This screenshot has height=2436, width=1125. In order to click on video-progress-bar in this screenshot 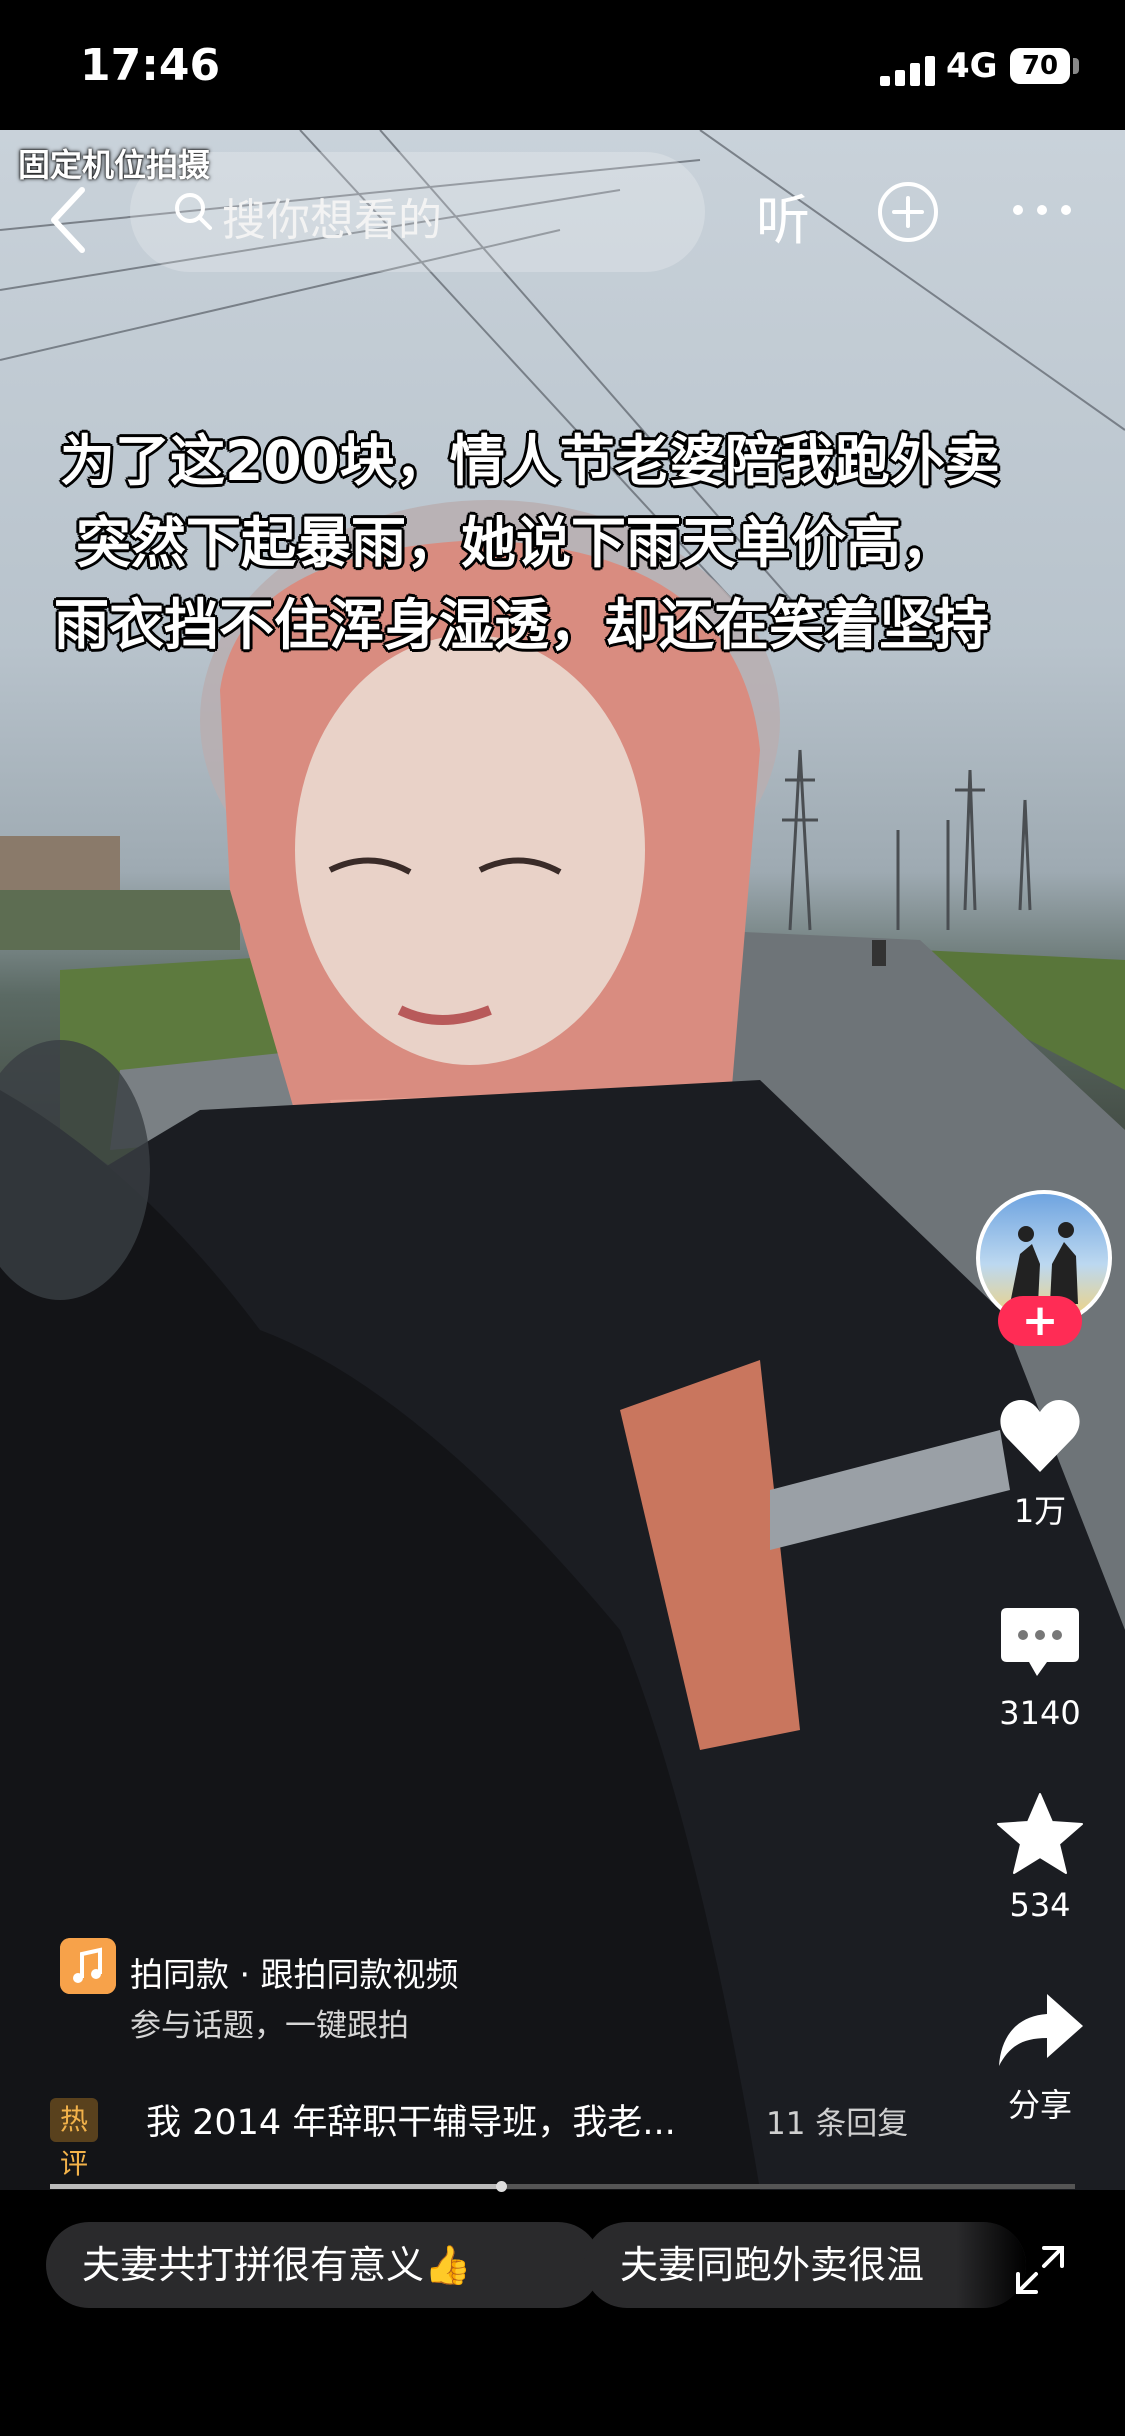, I will do `click(562, 2186)`.